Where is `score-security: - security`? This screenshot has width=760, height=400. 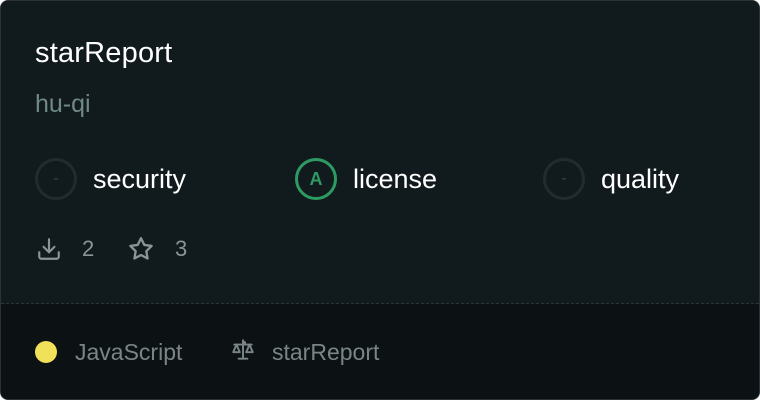 score-security: - security is located at coordinates (110, 179).